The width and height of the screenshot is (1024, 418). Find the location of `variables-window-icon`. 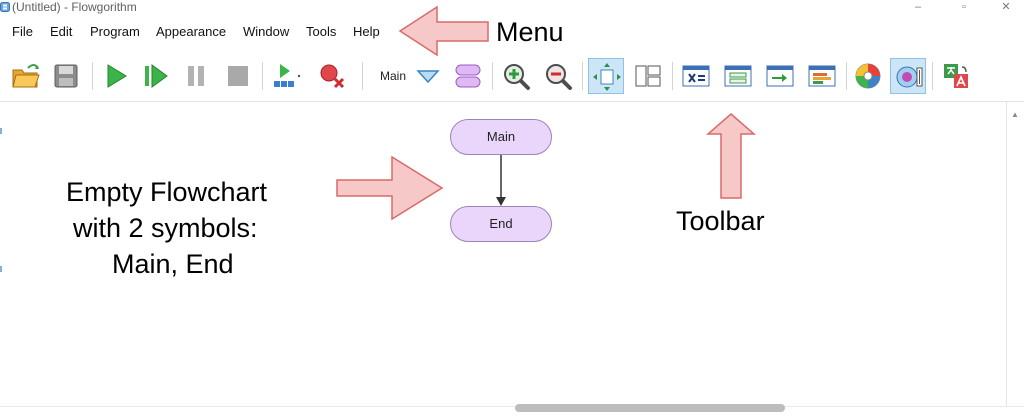

variables-window-icon is located at coordinates (696, 76).